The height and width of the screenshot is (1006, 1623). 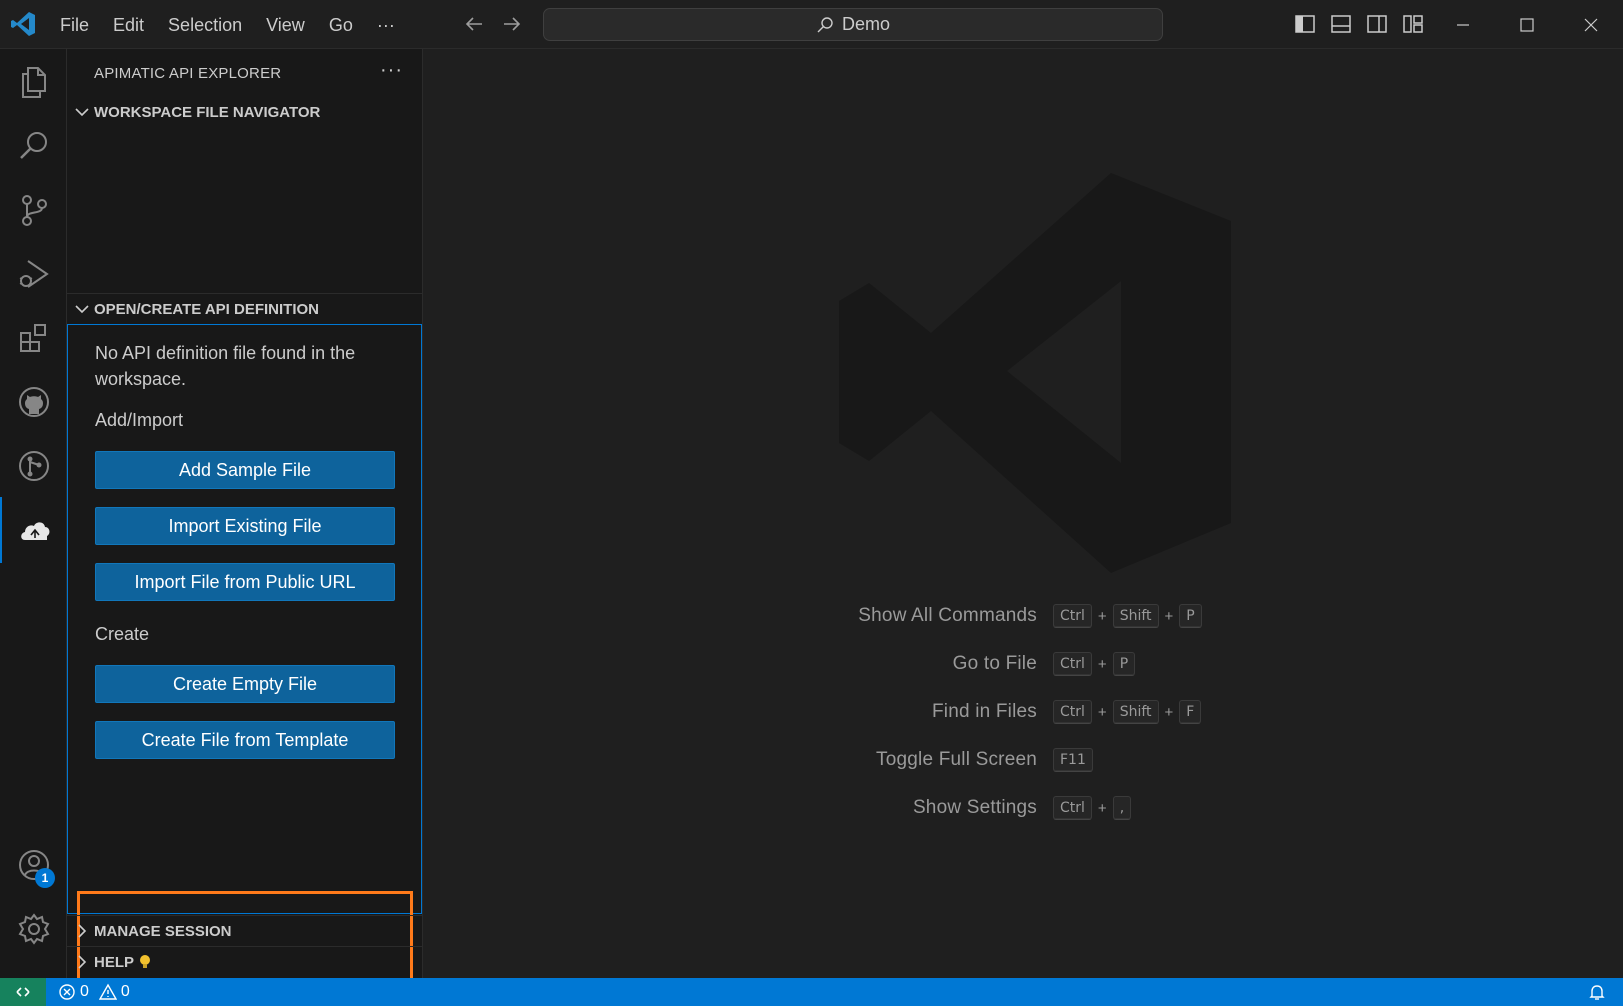 I want to click on activity-search, so click(x=33, y=146).